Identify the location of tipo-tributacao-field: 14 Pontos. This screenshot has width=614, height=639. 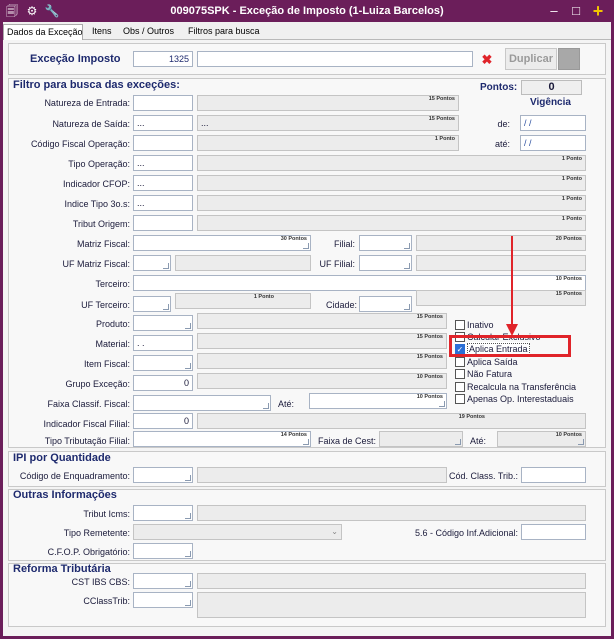
(222, 439).